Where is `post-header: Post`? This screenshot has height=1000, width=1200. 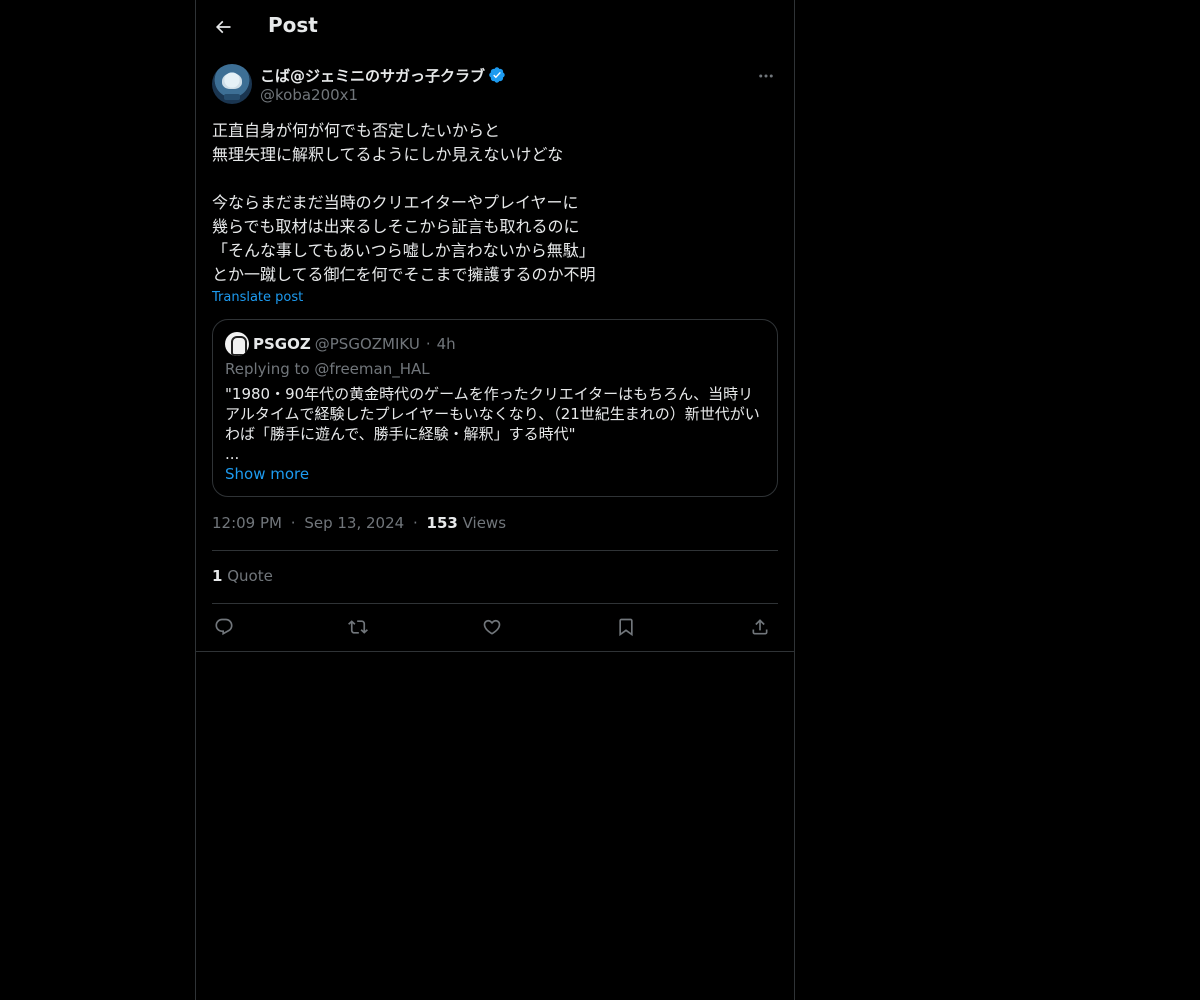
post-header: Post is located at coordinates (495, 26).